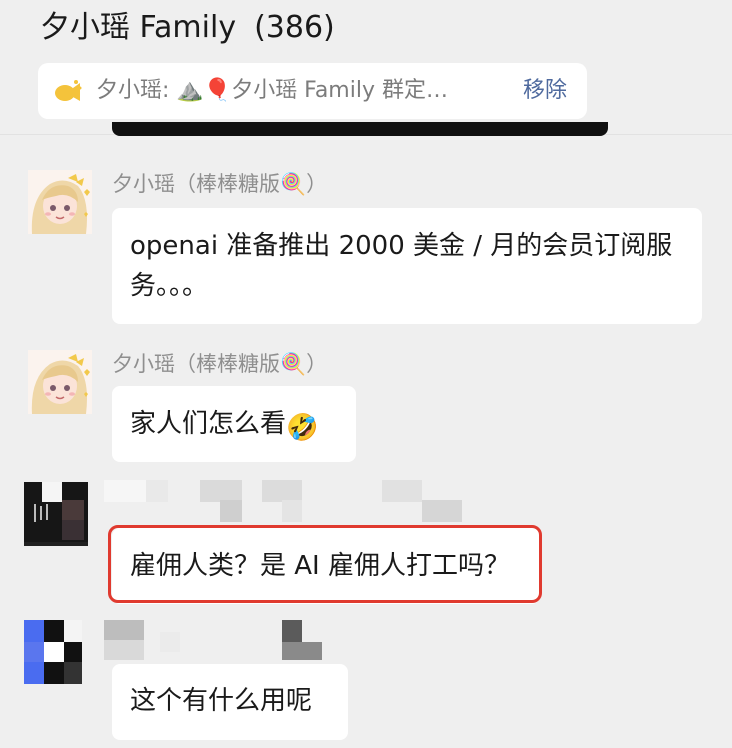 This screenshot has height=748, width=732. I want to click on group-name: 夕小瑶 Family, so click(138, 27).